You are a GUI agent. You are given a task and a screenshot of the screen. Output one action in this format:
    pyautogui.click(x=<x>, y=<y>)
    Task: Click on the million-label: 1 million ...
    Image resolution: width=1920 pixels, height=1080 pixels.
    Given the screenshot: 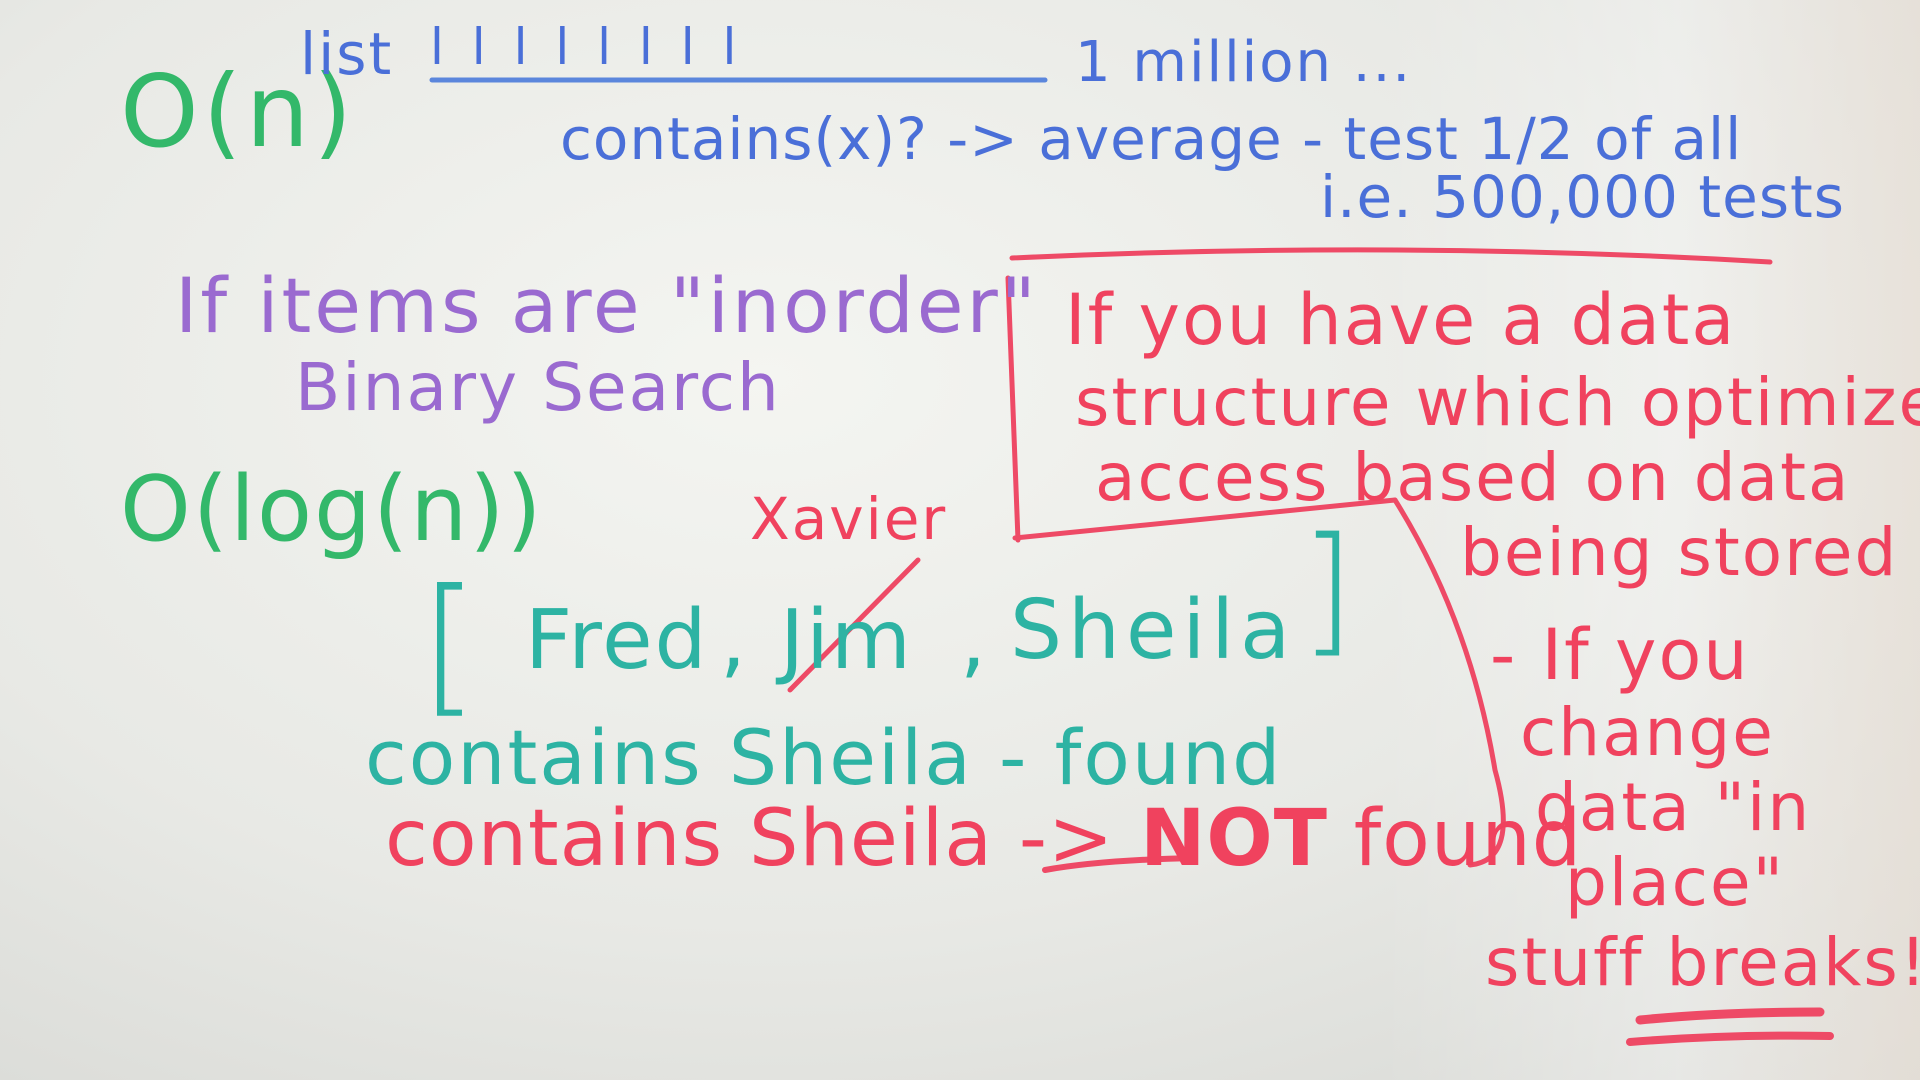 What is the action you would take?
    pyautogui.click(x=1244, y=62)
    